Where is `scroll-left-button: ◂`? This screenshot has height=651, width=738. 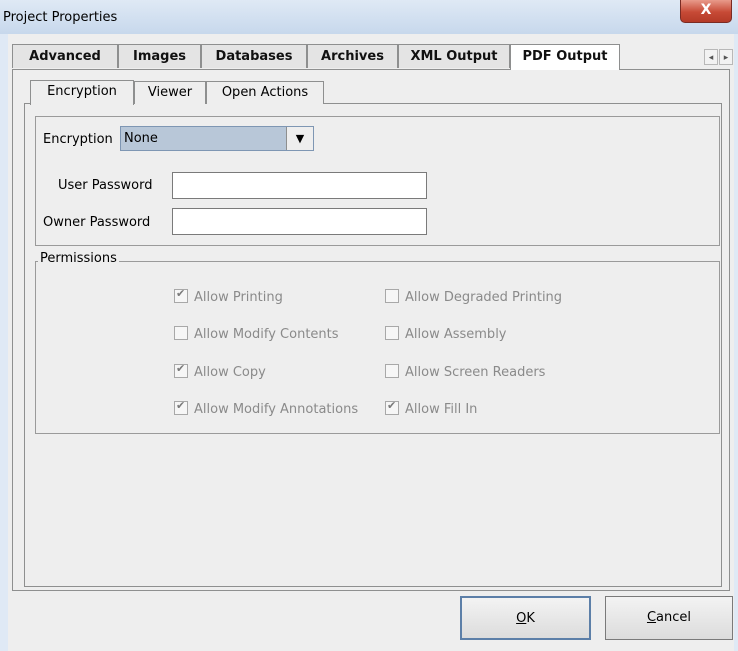
scroll-left-button: ◂ is located at coordinates (711, 57).